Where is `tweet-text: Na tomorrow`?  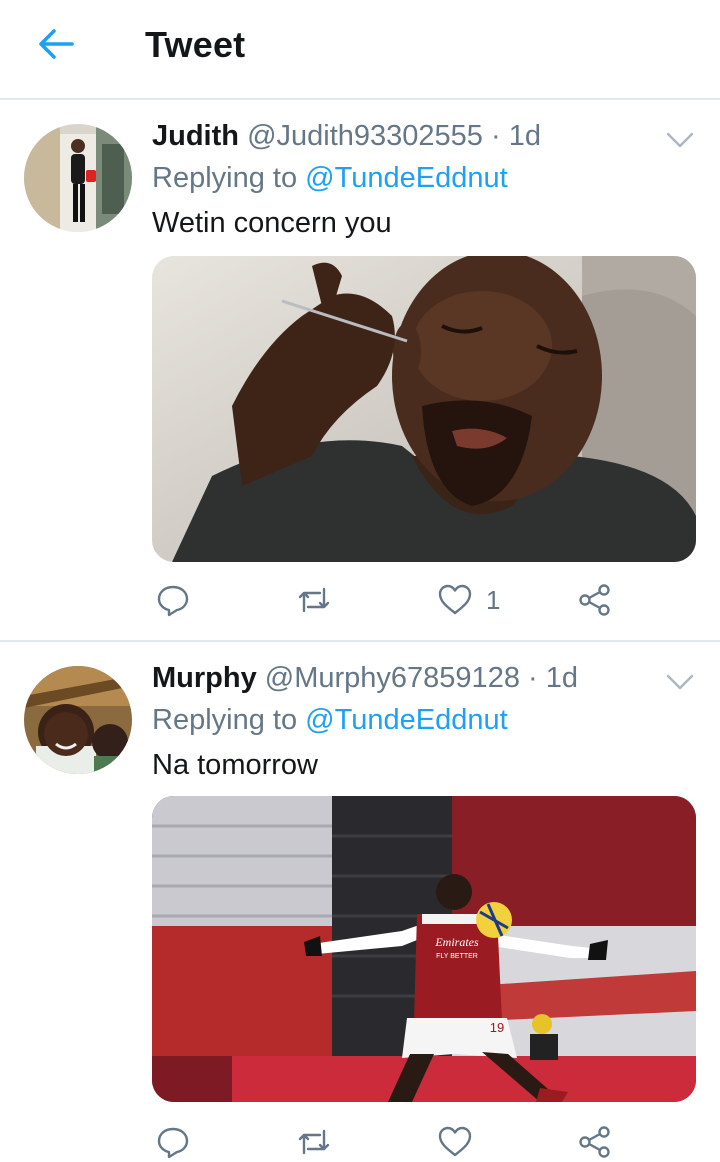
tweet-text: Na tomorrow is located at coordinates (235, 765).